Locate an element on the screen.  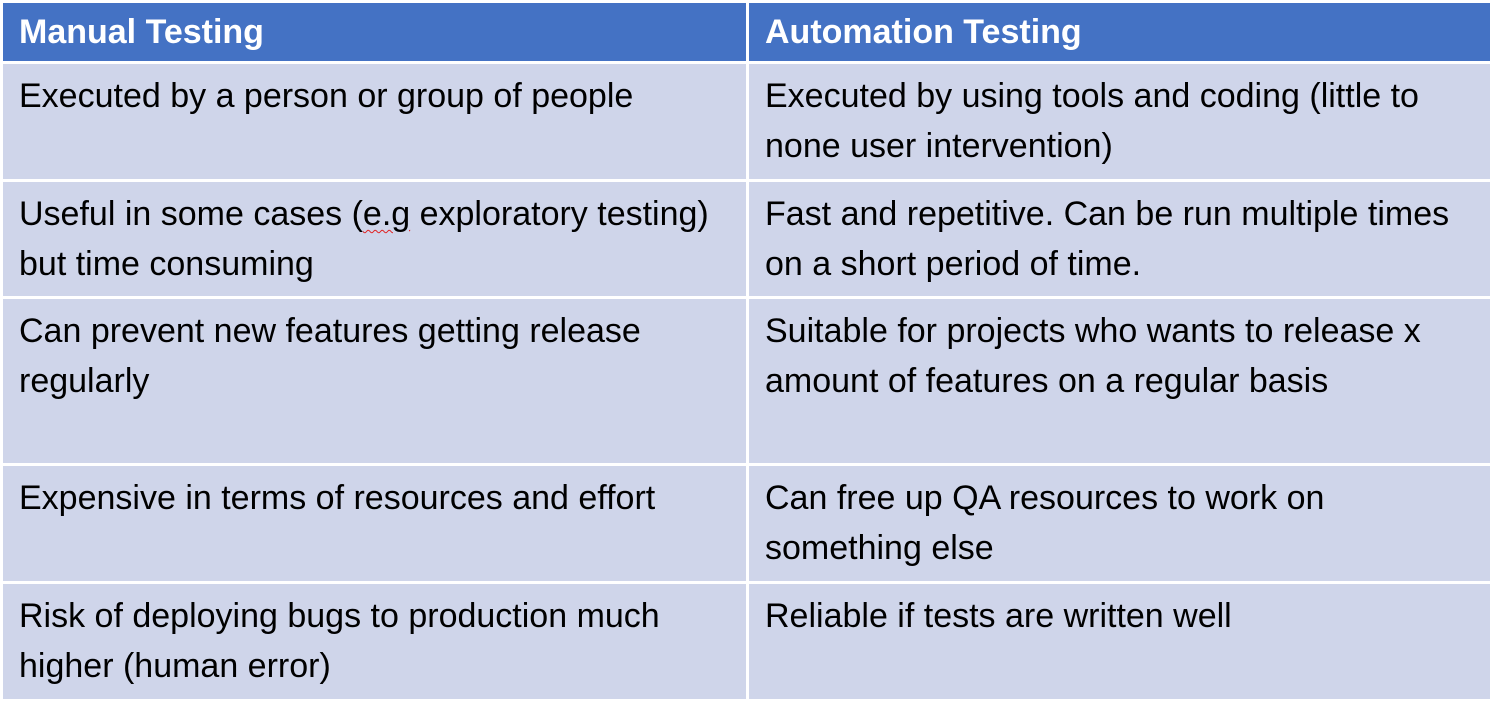
automation-cell: Reliable if tests are written well is located at coordinates (1119, 642).